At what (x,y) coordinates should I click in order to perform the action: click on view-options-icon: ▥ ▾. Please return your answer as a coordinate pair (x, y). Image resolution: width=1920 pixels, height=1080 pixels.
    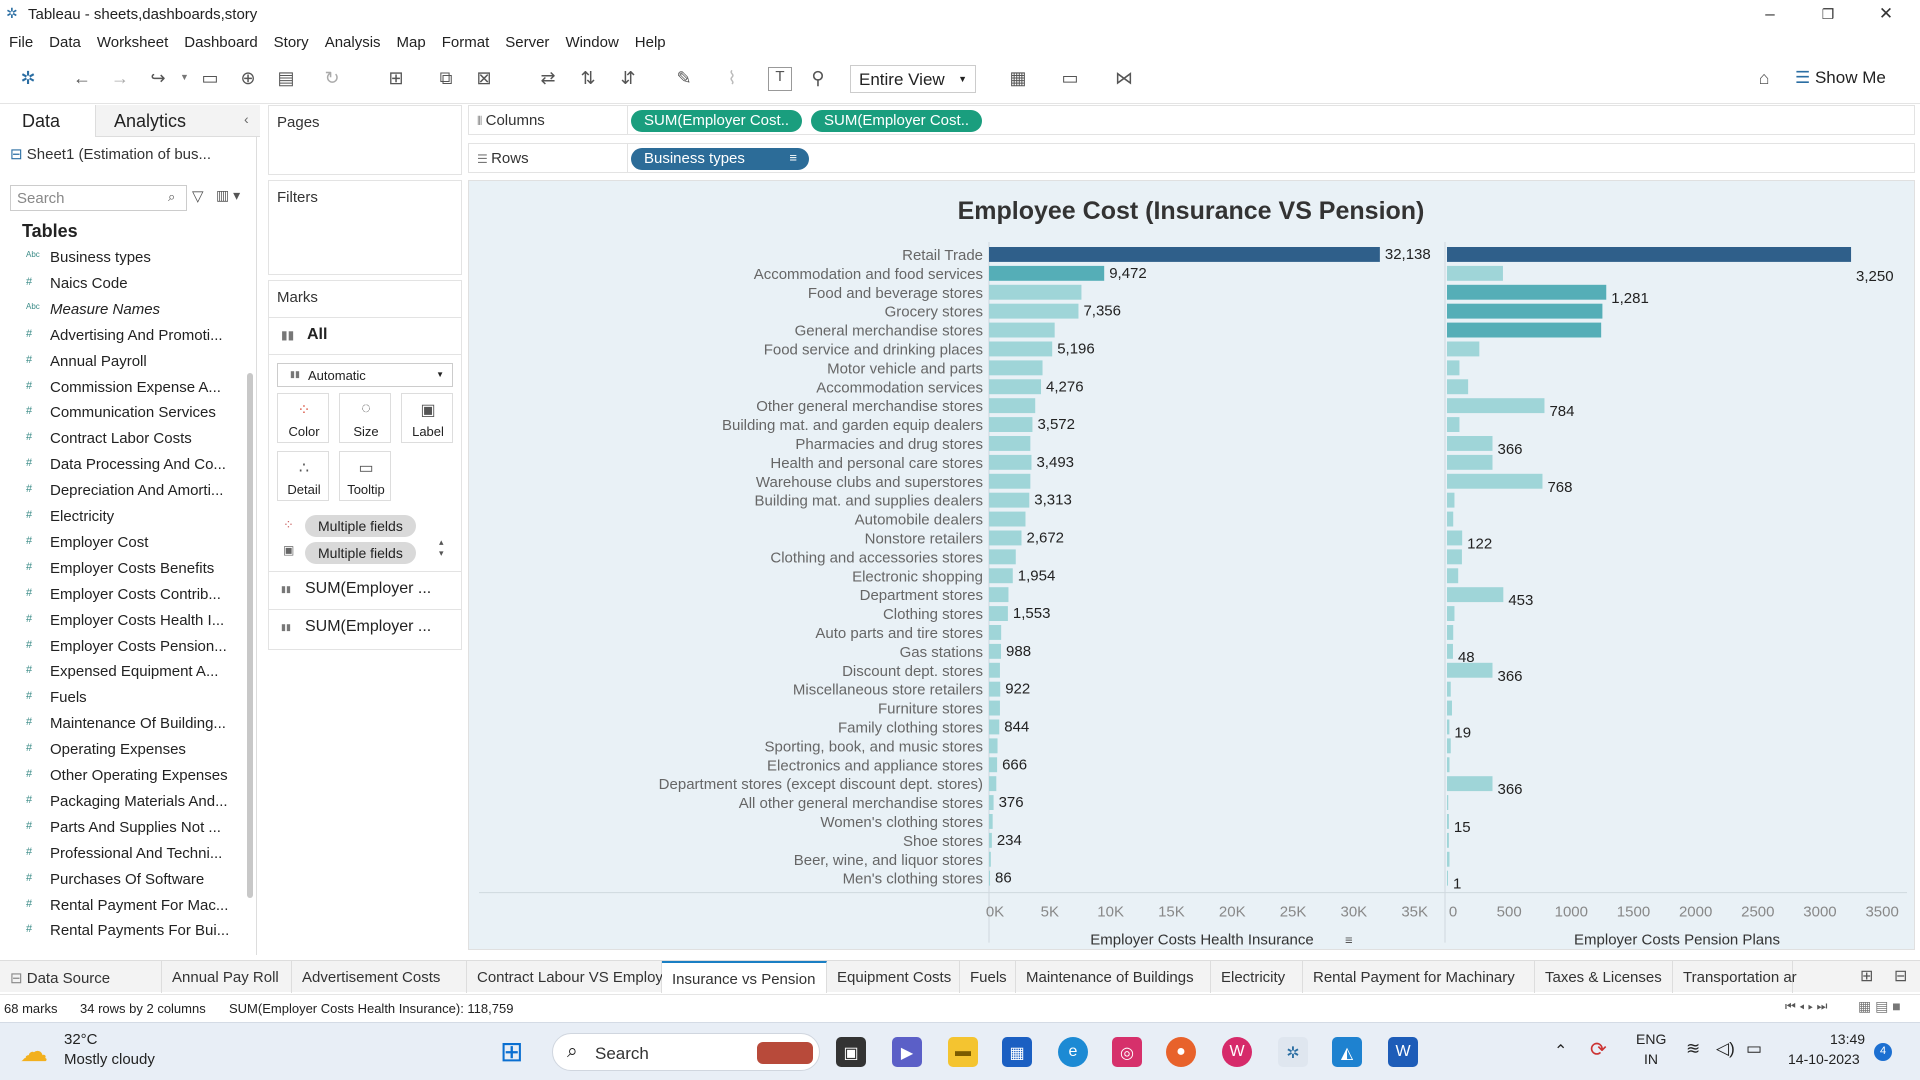
    Looking at the image, I should click on (228, 195).